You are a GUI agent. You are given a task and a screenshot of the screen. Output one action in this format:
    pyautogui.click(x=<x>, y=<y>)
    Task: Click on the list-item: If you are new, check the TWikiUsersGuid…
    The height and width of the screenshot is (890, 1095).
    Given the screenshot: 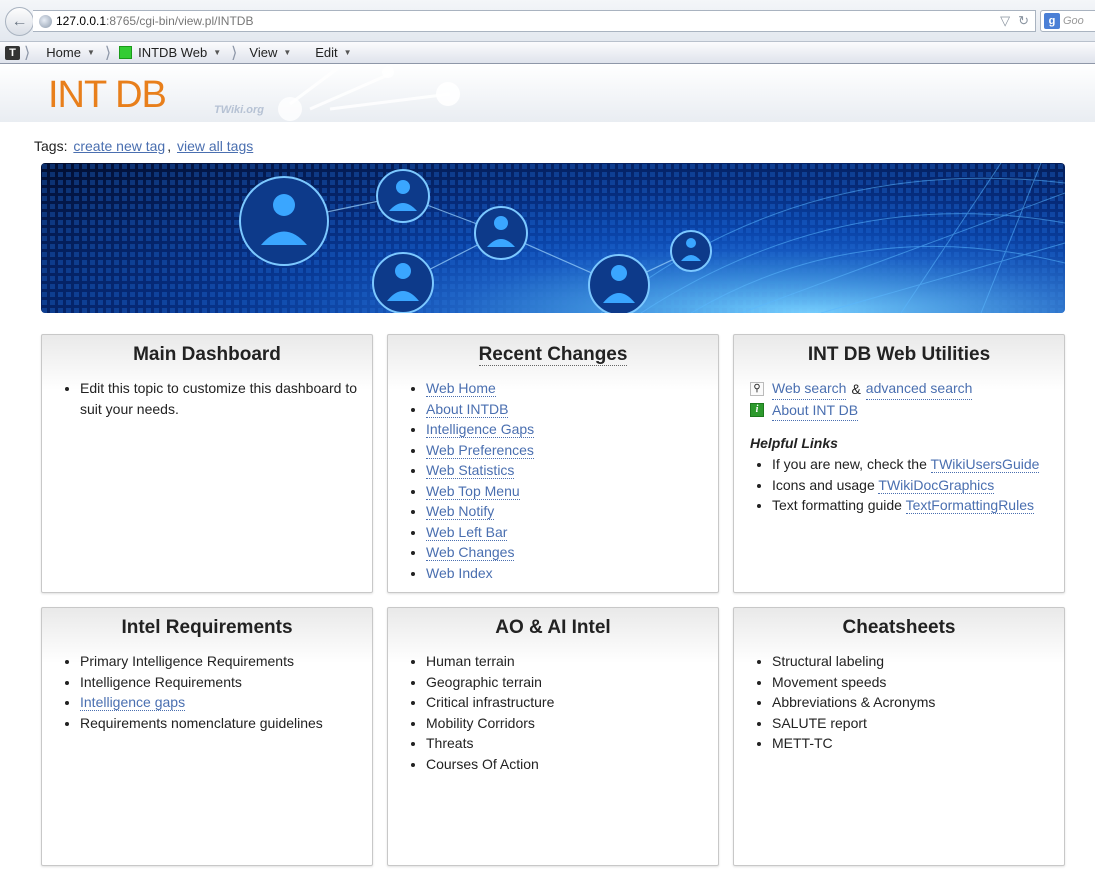 What is the action you would take?
    pyautogui.click(x=918, y=464)
    